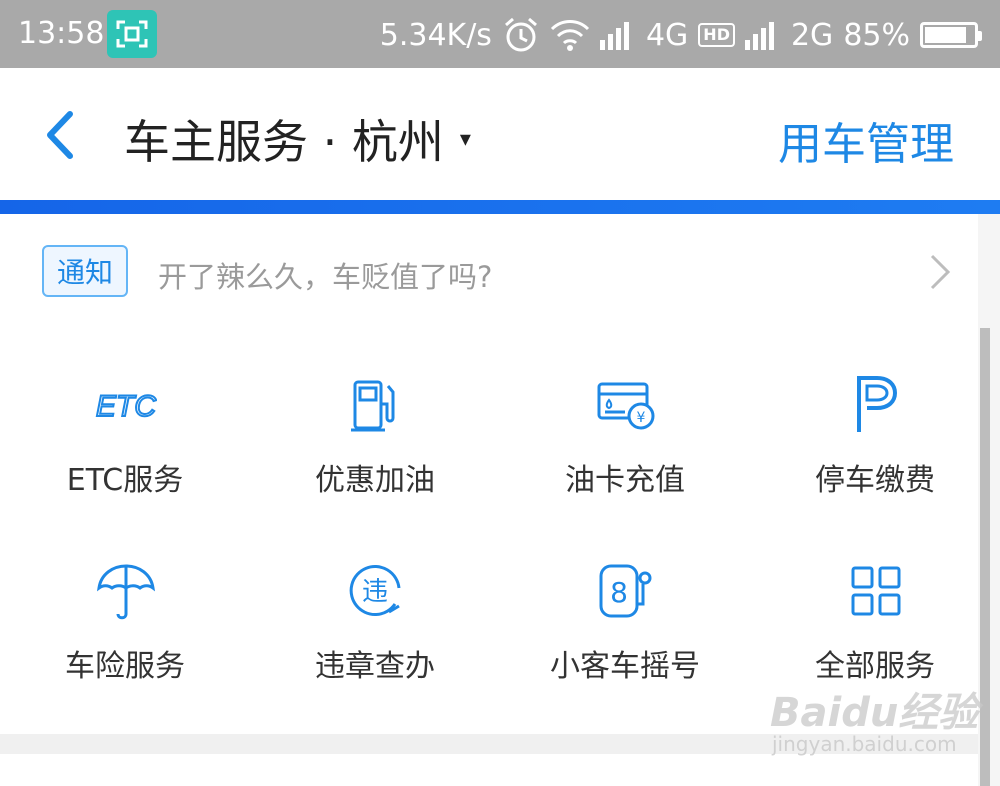 This screenshot has height=786, width=1000. What do you see at coordinates (866, 140) in the screenshot?
I see `vehicle-management-link: 用车管理` at bounding box center [866, 140].